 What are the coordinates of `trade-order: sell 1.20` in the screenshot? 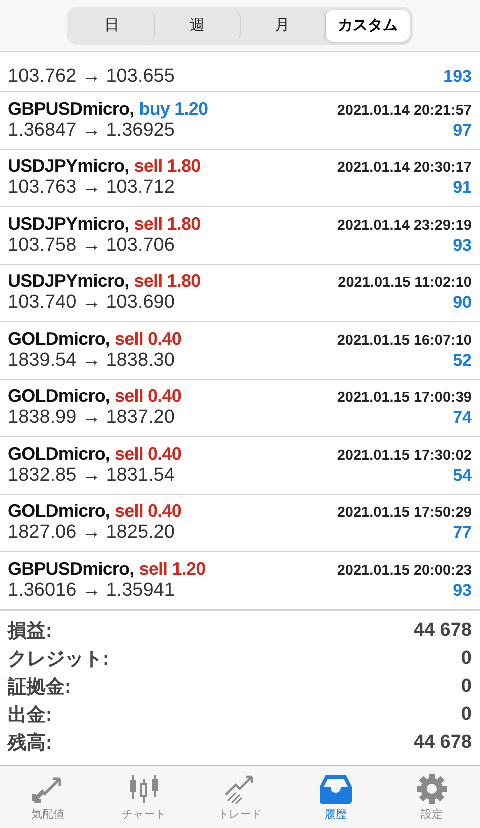 It's located at (172, 568).